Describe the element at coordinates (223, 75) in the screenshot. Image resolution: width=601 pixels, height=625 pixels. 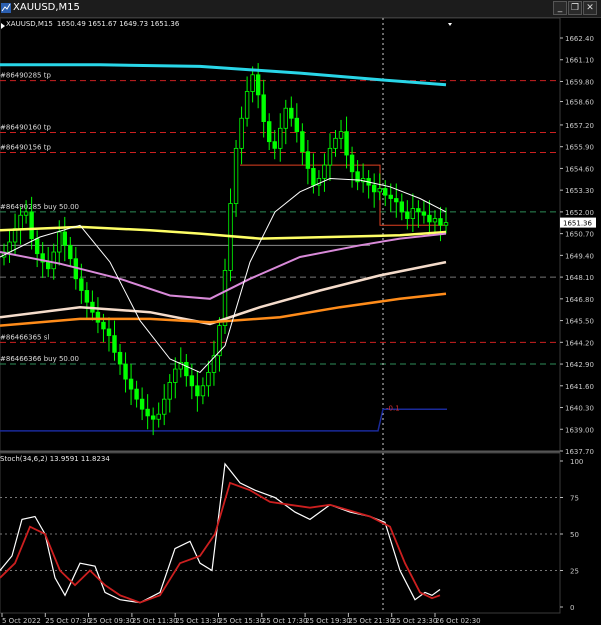
I see `ma-cyan-line` at that location.